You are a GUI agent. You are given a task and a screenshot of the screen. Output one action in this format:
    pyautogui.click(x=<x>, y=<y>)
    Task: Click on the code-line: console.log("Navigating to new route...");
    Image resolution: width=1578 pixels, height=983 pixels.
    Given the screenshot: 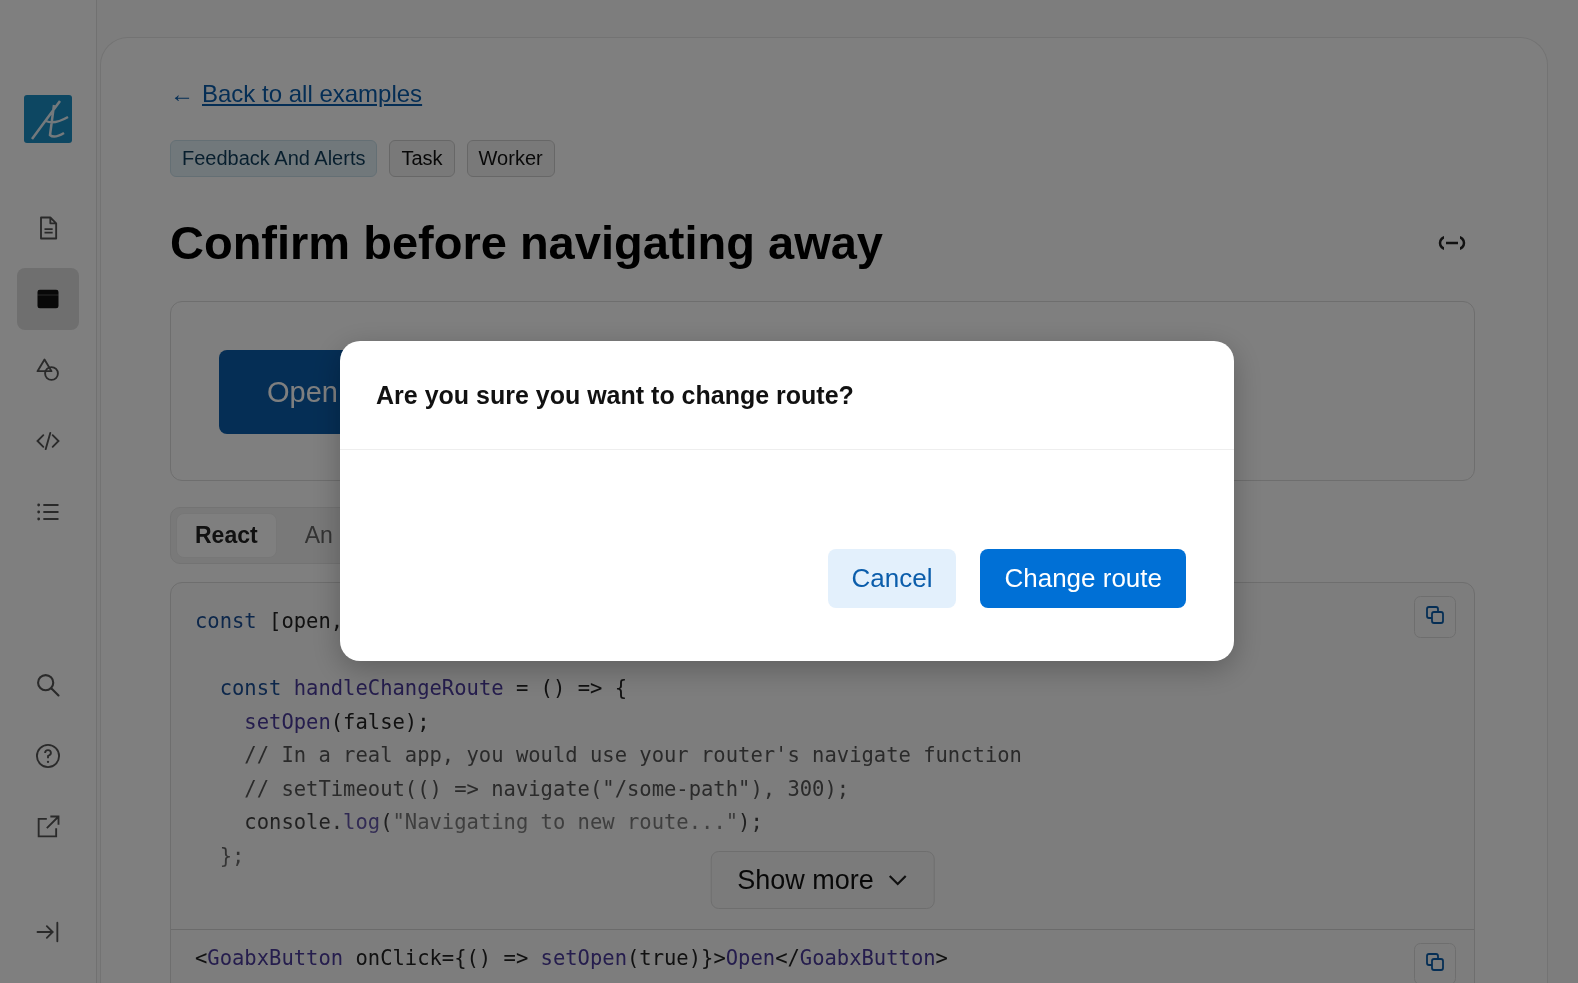 What is the action you would take?
    pyautogui.click(x=503, y=822)
    